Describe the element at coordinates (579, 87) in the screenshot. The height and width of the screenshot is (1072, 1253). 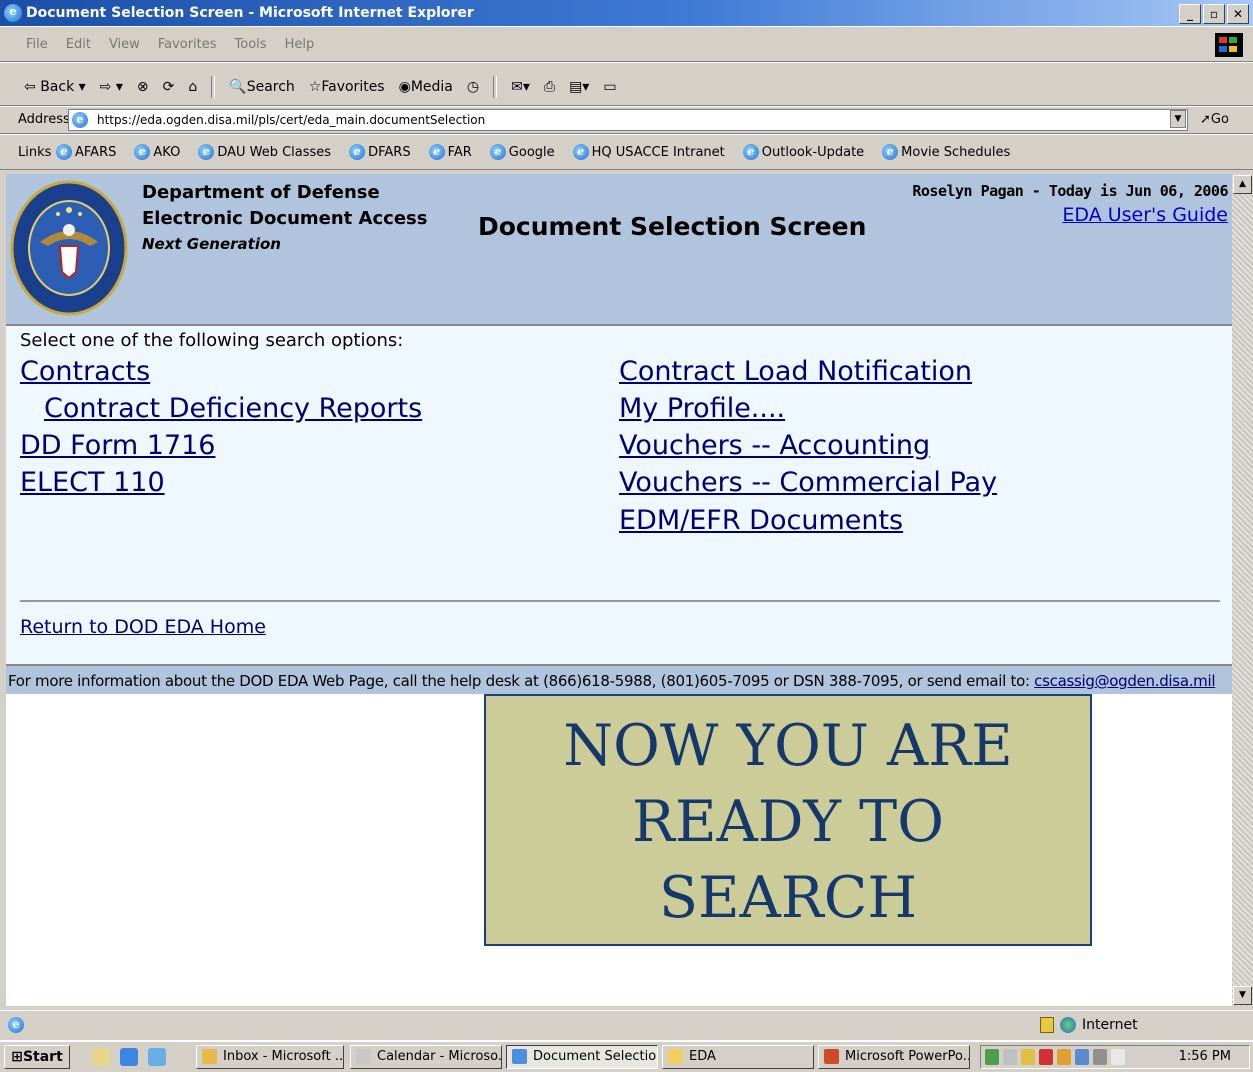
I see `edit-icon: ▤▾` at that location.